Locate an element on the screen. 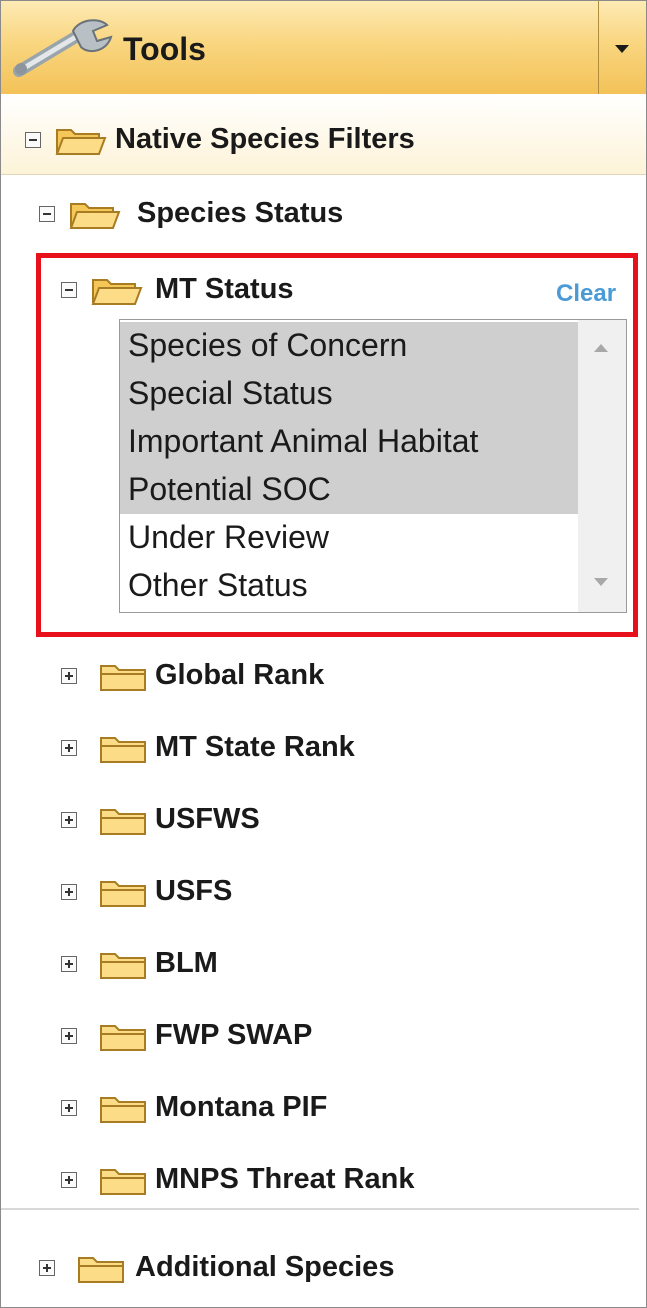  tree-node-additional-species: Additional Species is located at coordinates (299, 1275).